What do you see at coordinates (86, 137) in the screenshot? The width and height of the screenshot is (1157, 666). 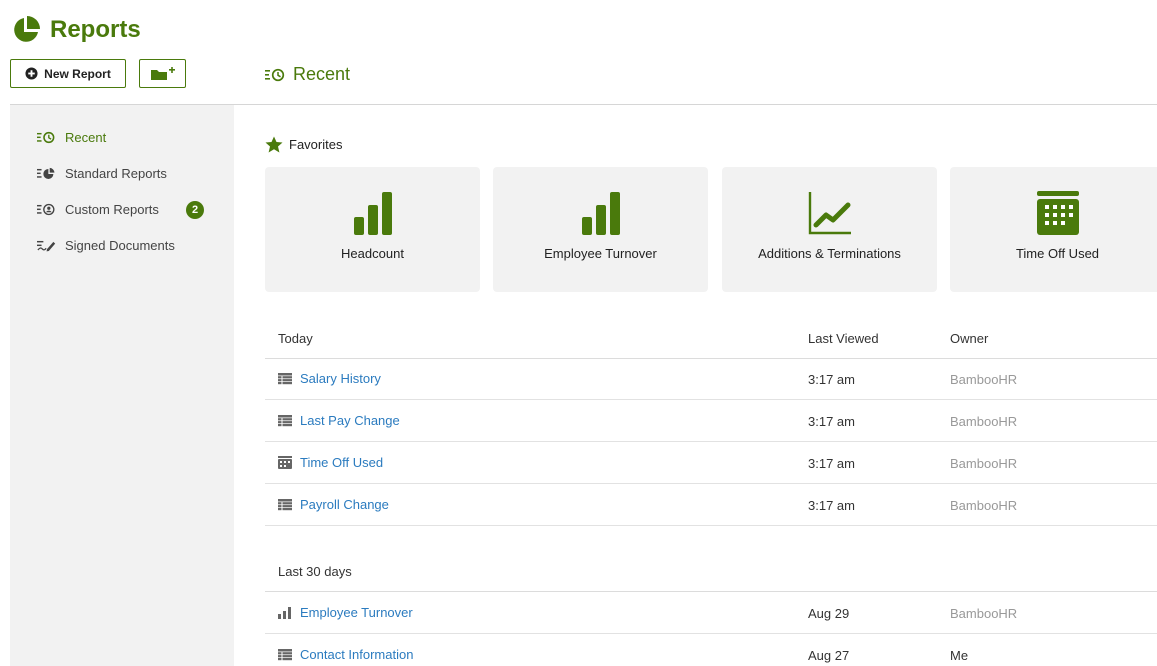 I see `sidebar-item-label: Recent` at bounding box center [86, 137].